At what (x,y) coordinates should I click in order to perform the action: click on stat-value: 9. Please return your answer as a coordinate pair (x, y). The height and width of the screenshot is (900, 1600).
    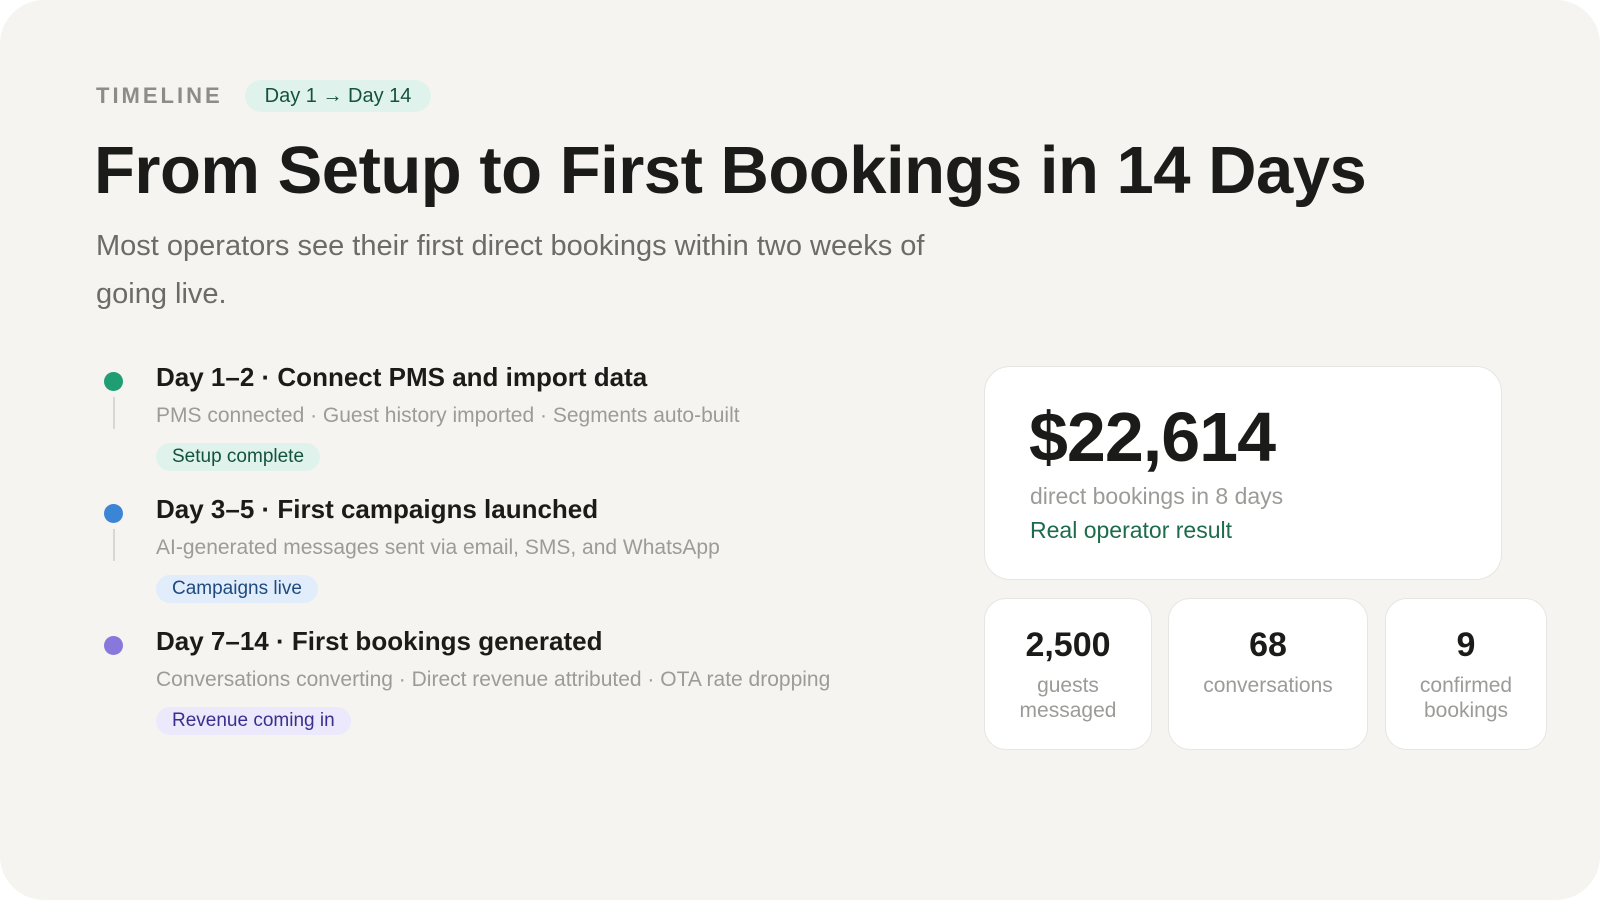
    Looking at the image, I should click on (1466, 645).